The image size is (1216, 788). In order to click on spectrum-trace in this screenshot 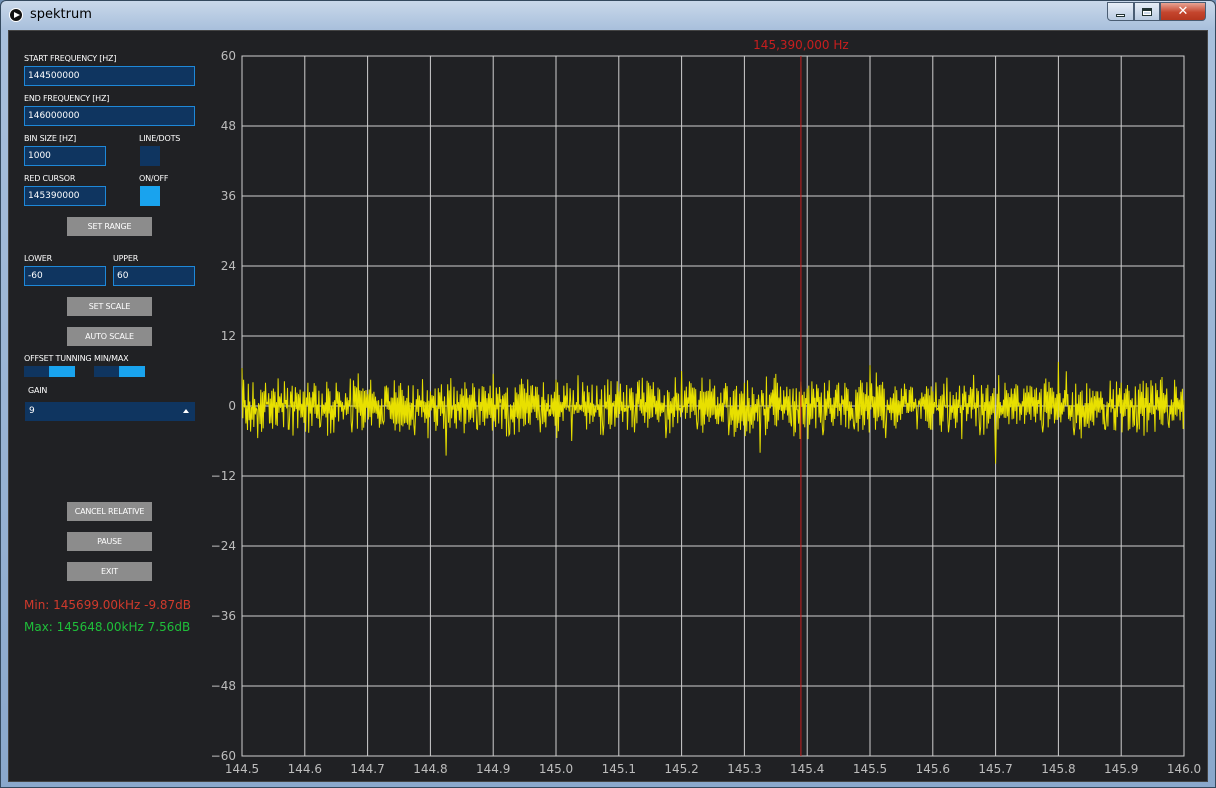, I will do `click(713, 412)`.